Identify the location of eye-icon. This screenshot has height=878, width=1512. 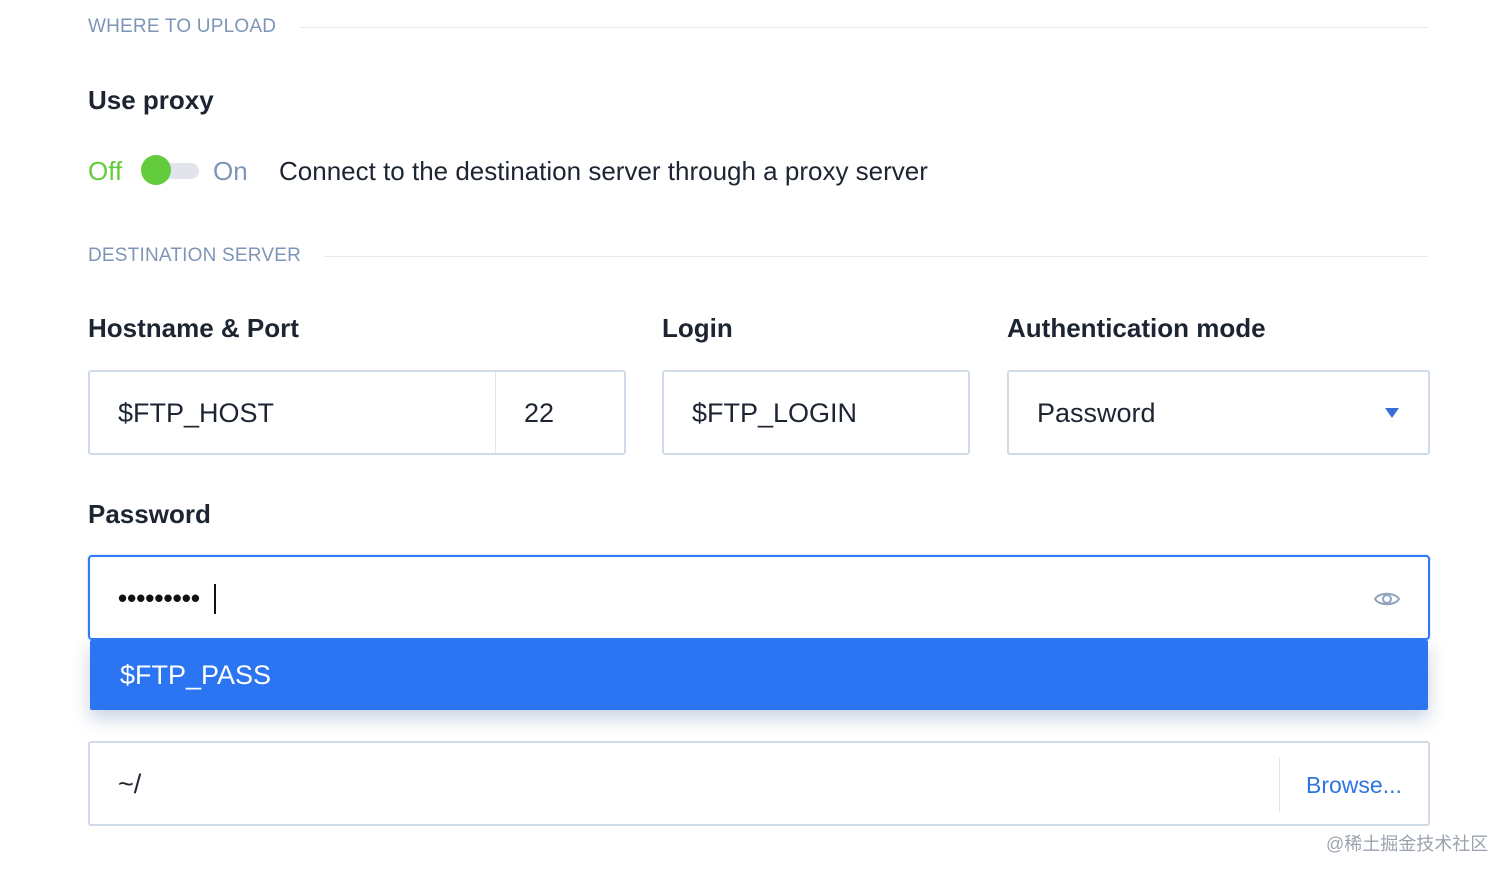
(1387, 599).